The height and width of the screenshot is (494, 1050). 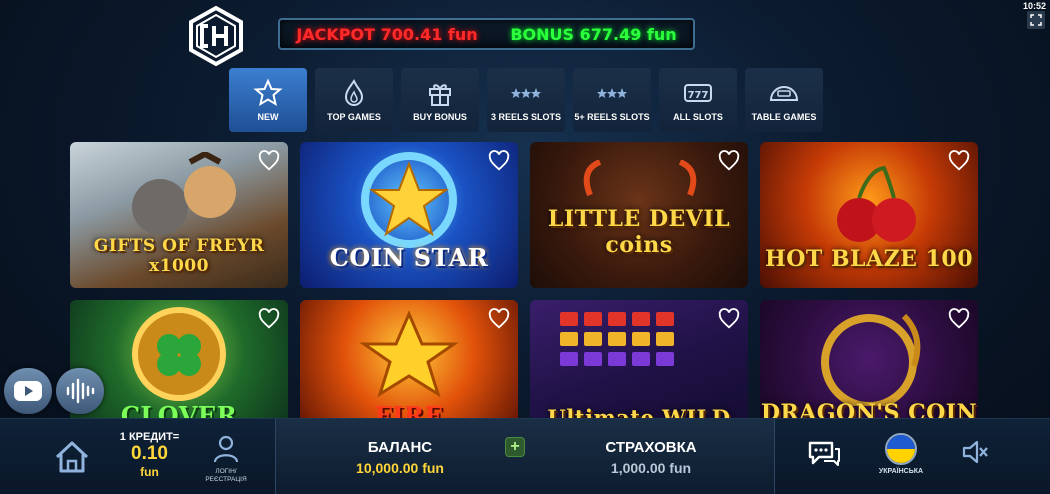 What do you see at coordinates (869, 259) in the screenshot?
I see `game-title: HOT BLAZE 100` at bounding box center [869, 259].